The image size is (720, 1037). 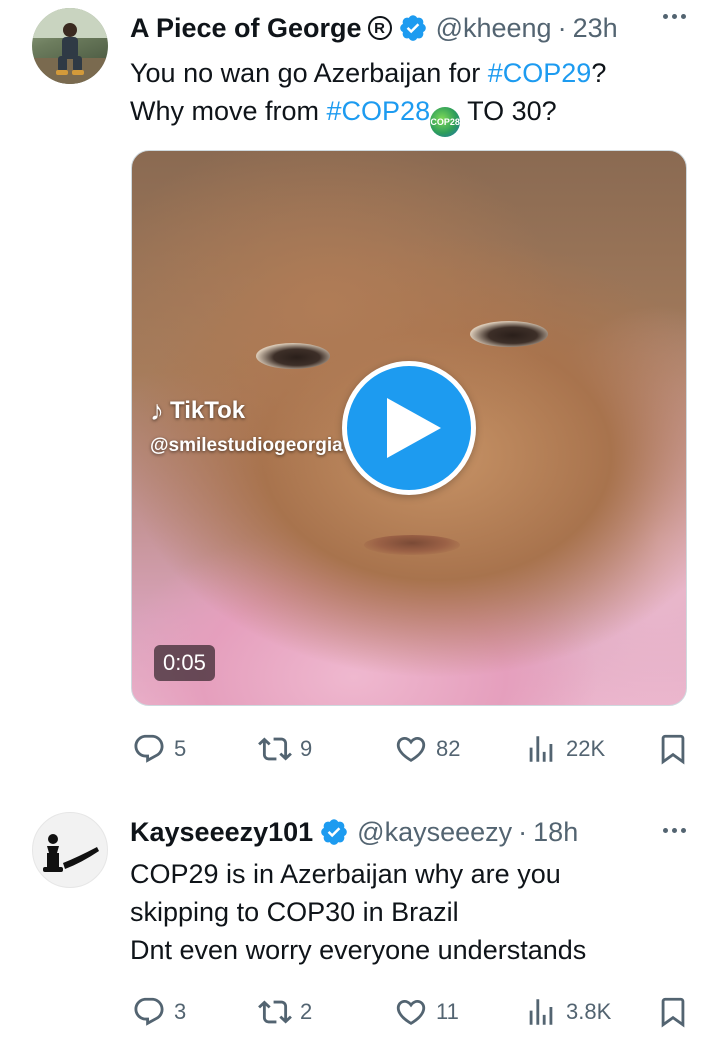 I want to click on like-count: 11, so click(x=447, y=1011).